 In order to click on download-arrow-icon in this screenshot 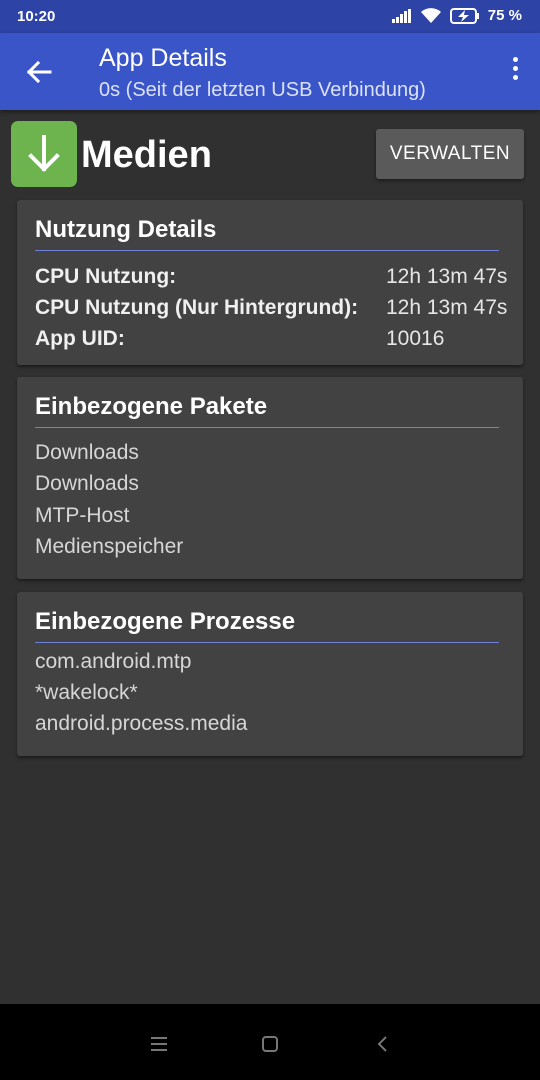, I will do `click(44, 153)`.